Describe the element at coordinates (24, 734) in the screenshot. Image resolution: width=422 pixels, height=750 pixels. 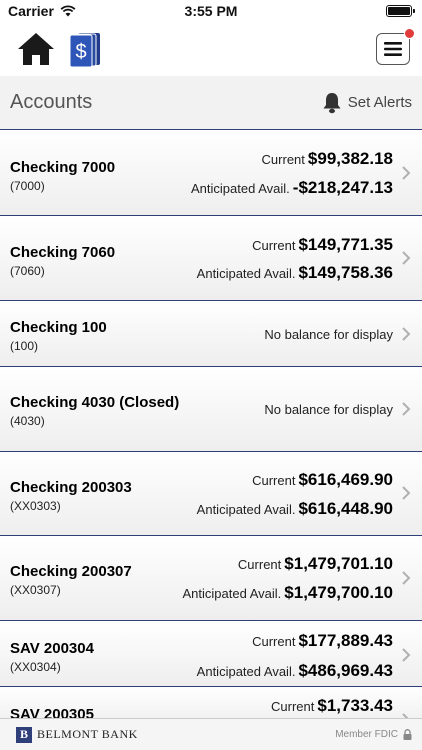
I see `bank-logo: B` at that location.